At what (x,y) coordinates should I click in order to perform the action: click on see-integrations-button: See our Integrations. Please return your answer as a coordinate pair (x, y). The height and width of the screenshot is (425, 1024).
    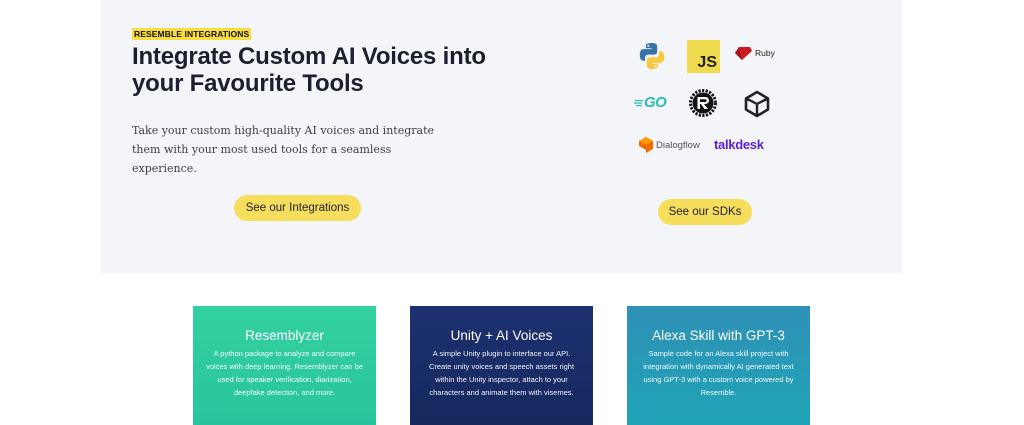
    Looking at the image, I should click on (297, 208).